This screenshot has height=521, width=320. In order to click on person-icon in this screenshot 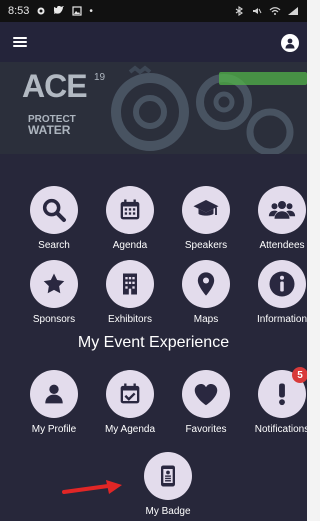, I will do `click(54, 394)`.